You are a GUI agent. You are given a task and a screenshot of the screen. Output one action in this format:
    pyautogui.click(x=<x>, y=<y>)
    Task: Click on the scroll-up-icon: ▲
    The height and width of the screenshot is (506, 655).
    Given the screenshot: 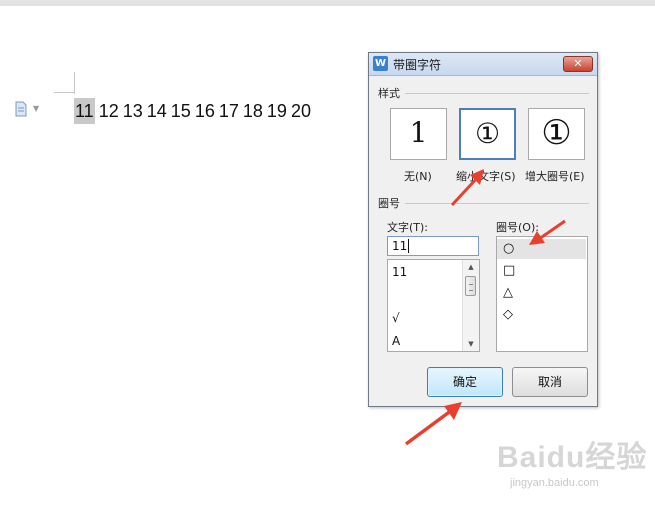 What is the action you would take?
    pyautogui.click(x=471, y=267)
    